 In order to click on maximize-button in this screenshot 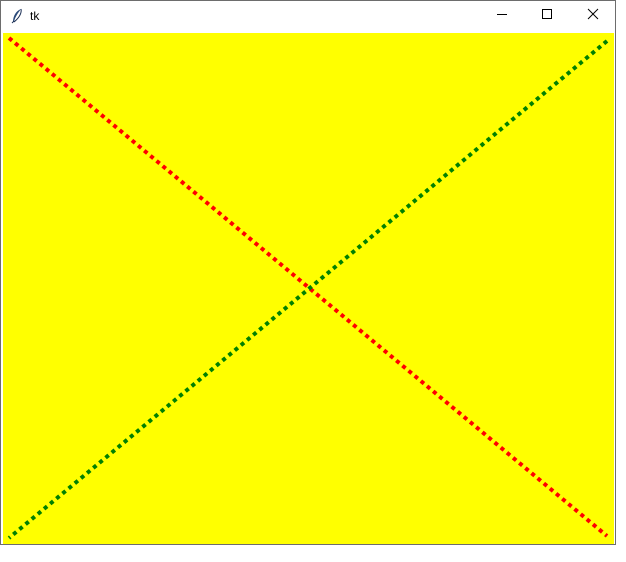, I will do `click(547, 16)`.